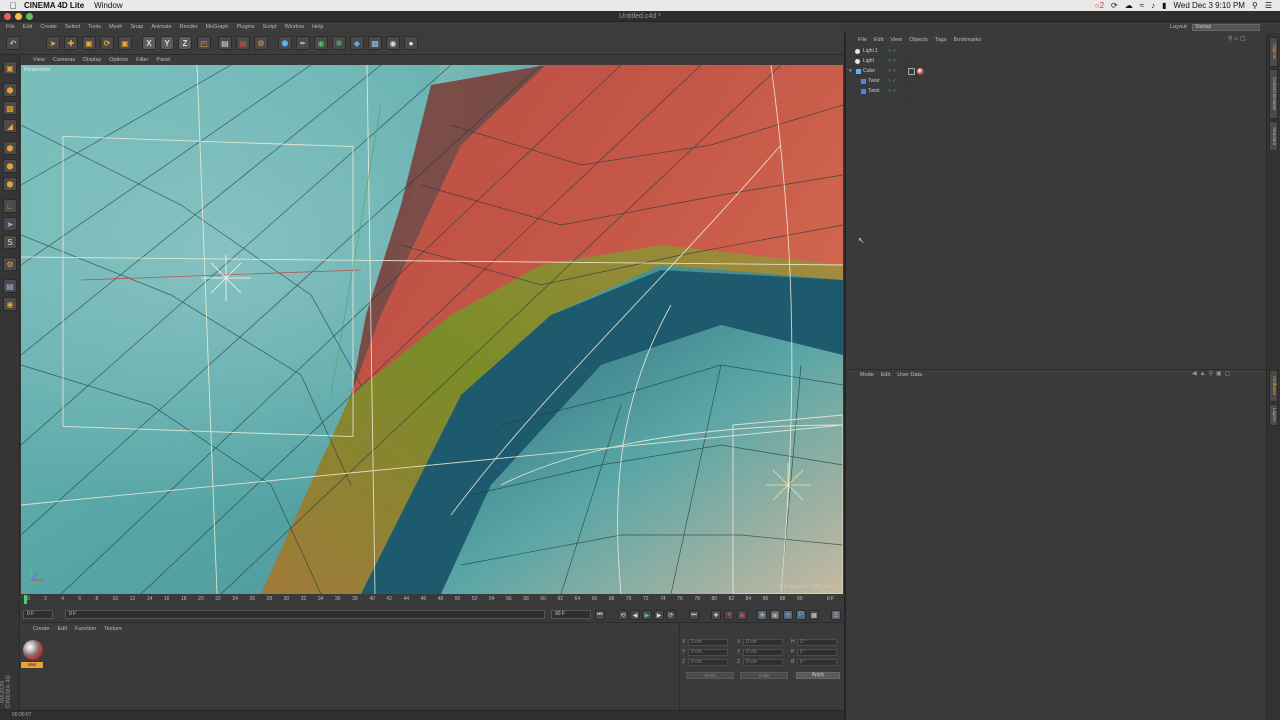 The width and height of the screenshot is (1280, 720). I want to click on back-arrow-icon: ◀, so click(1196, 374).